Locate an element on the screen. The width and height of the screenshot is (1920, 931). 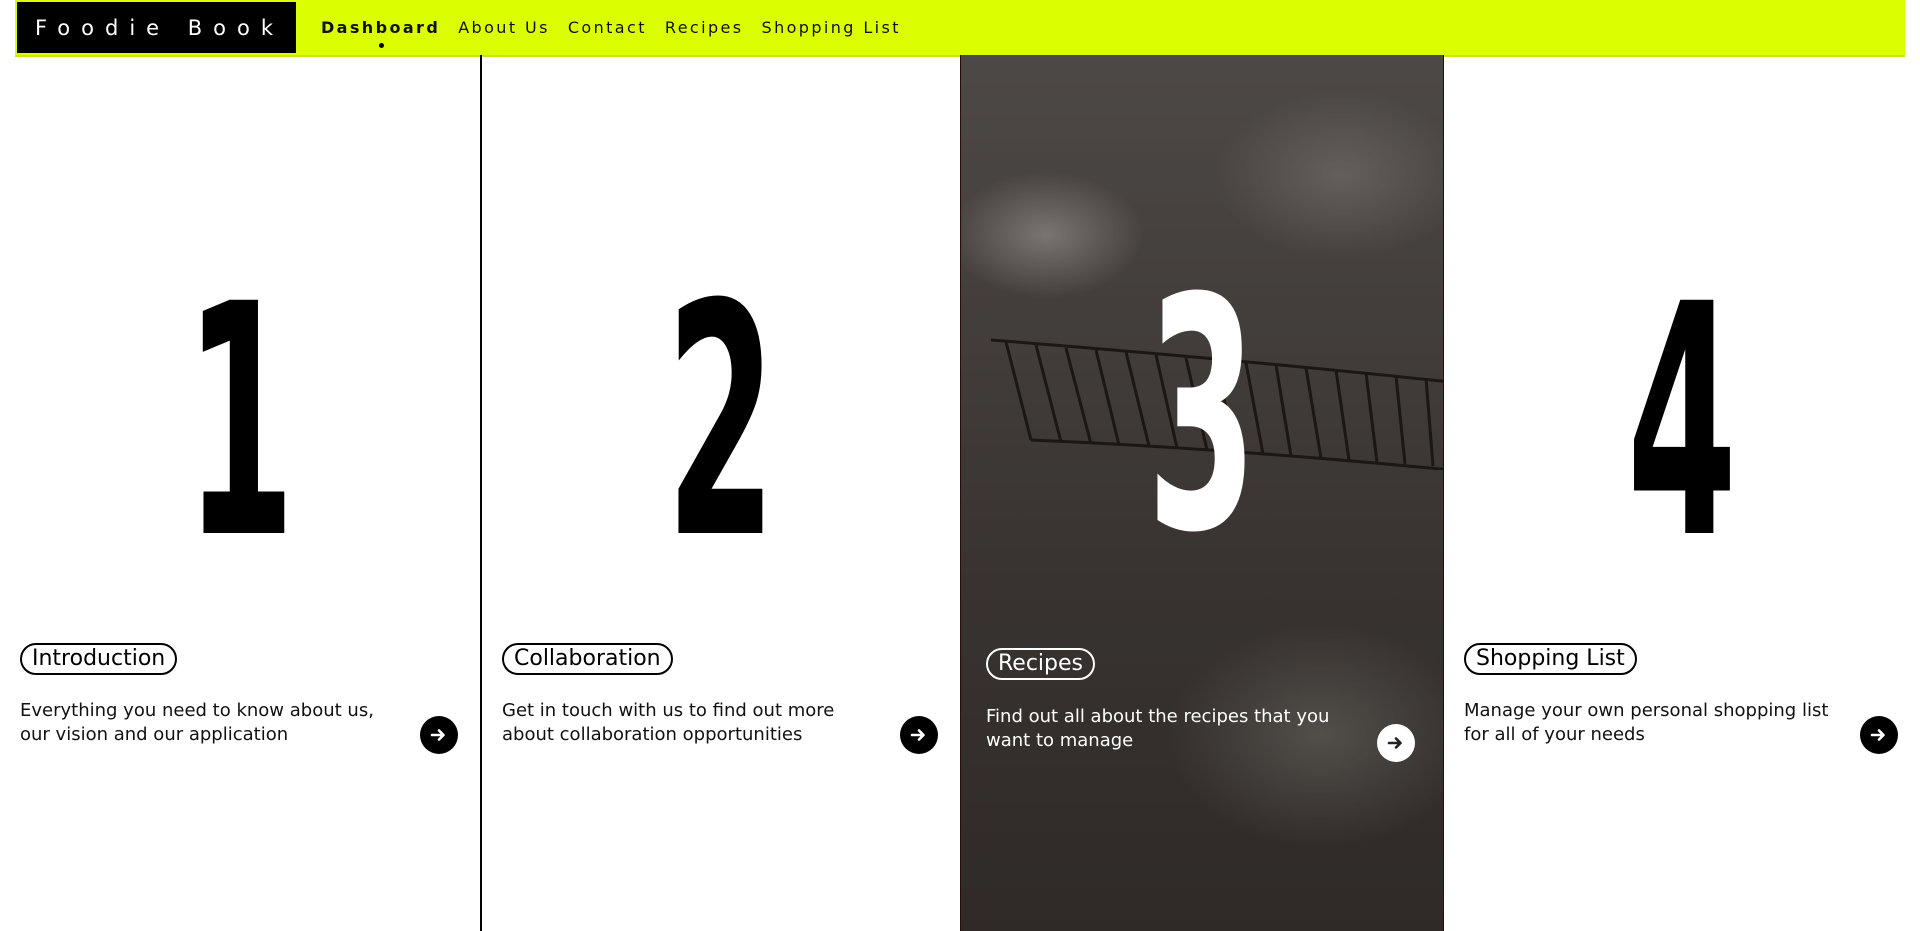
open-introduction-button is located at coordinates (439, 735).